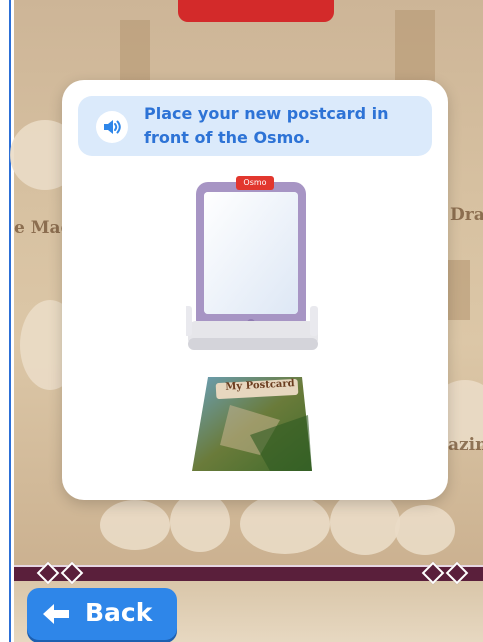  What do you see at coordinates (227, 137) in the screenshot?
I see `prompt-text-line-2: front of the Osmo.` at bounding box center [227, 137].